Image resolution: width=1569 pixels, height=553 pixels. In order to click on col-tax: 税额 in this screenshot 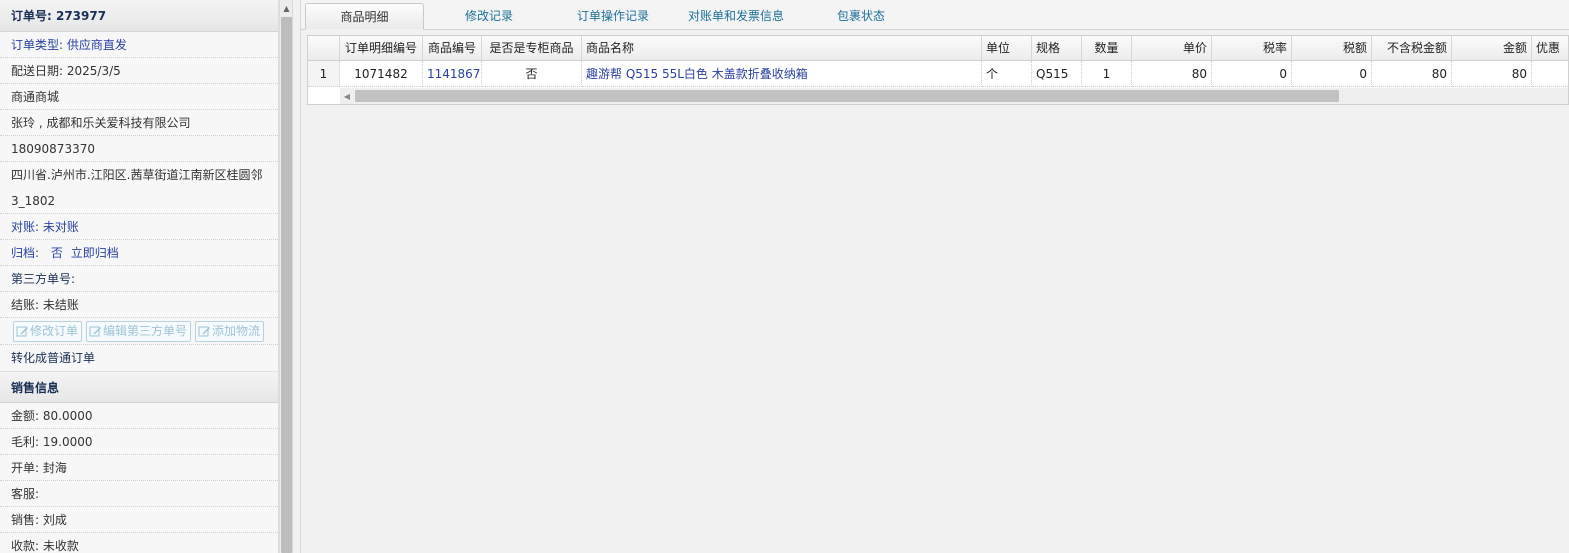, I will do `click(1332, 48)`.